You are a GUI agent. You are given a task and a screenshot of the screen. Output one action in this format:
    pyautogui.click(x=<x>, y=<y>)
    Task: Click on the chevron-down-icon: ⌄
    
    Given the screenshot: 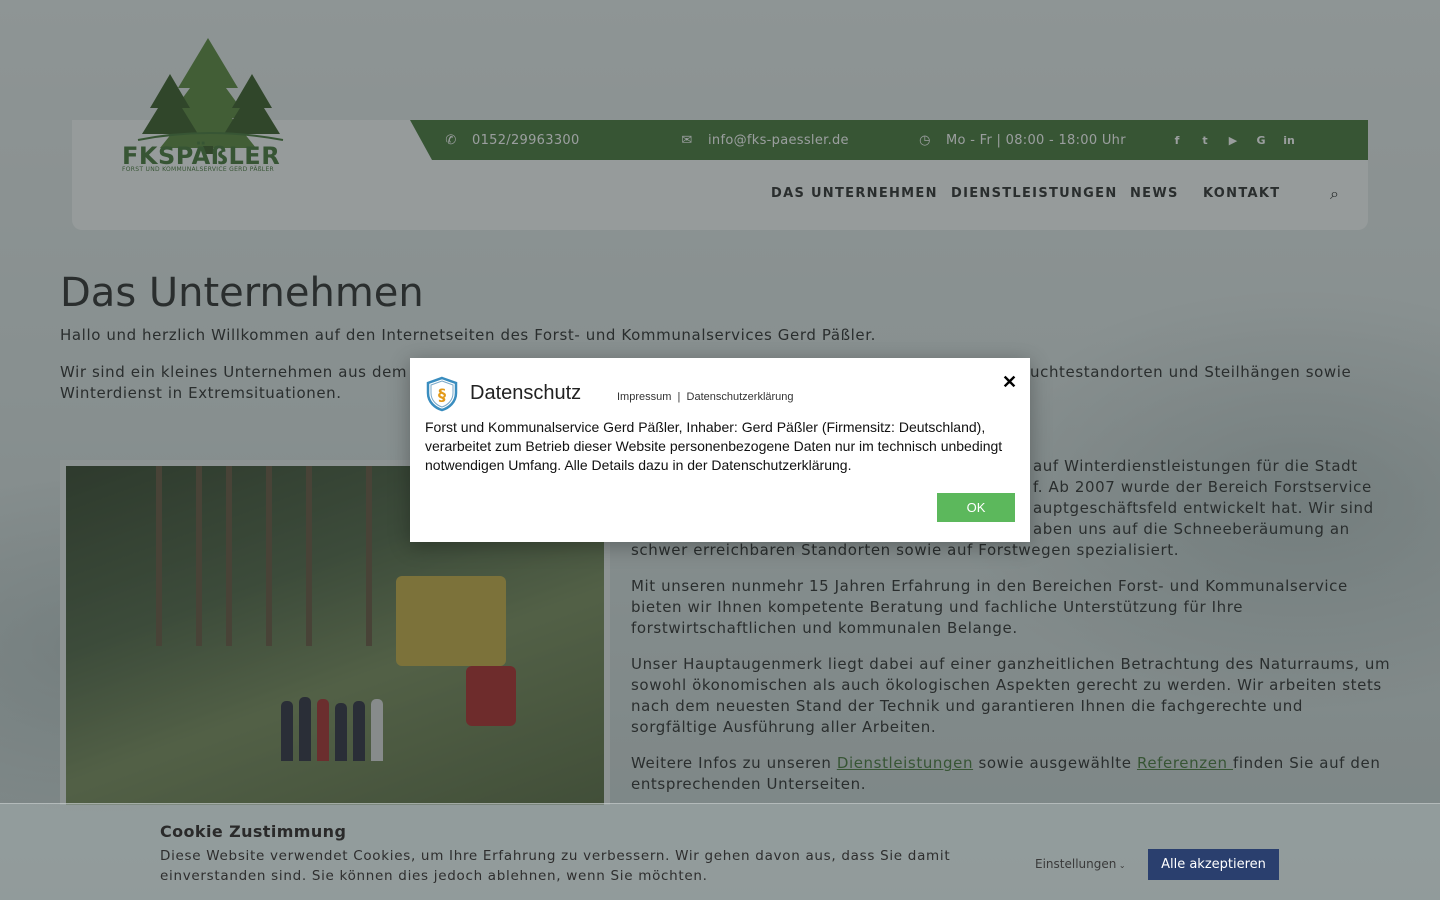 What is the action you would take?
    pyautogui.click(x=1121, y=865)
    